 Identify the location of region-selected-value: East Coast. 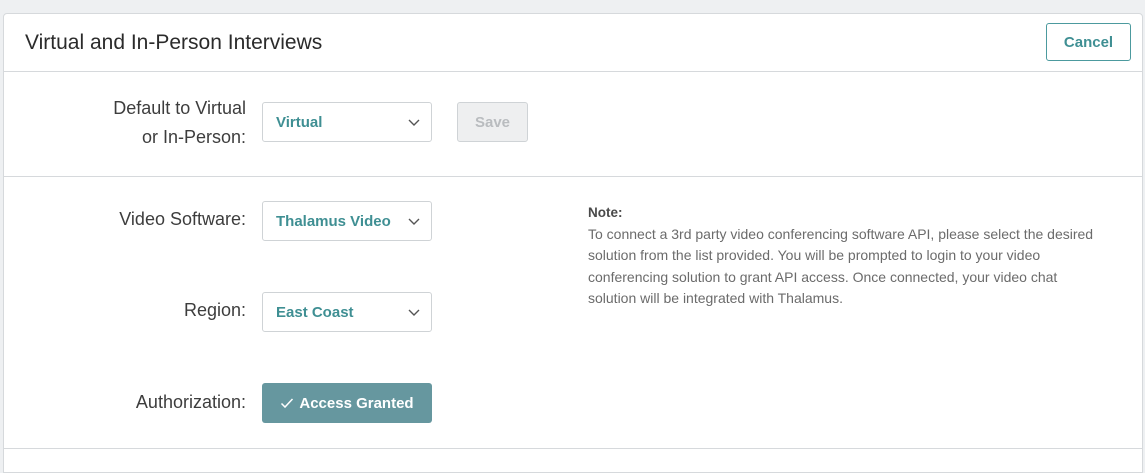
(315, 312).